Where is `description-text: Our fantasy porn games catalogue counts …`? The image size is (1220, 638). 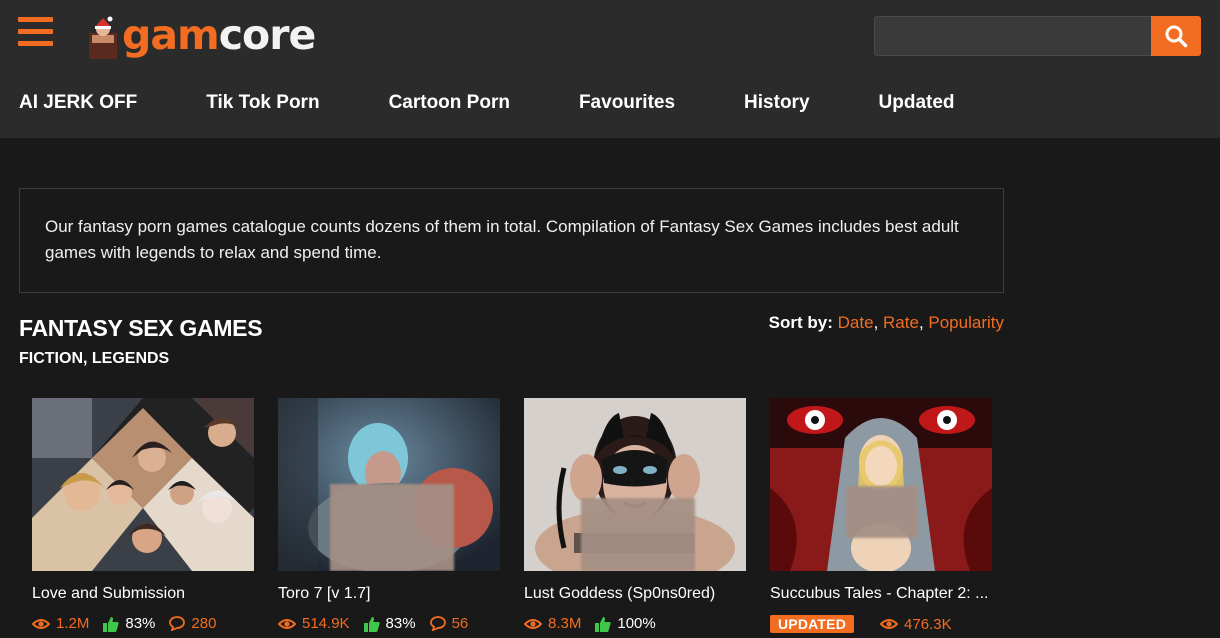 description-text: Our fantasy porn games catalogue counts … is located at coordinates (502, 239).